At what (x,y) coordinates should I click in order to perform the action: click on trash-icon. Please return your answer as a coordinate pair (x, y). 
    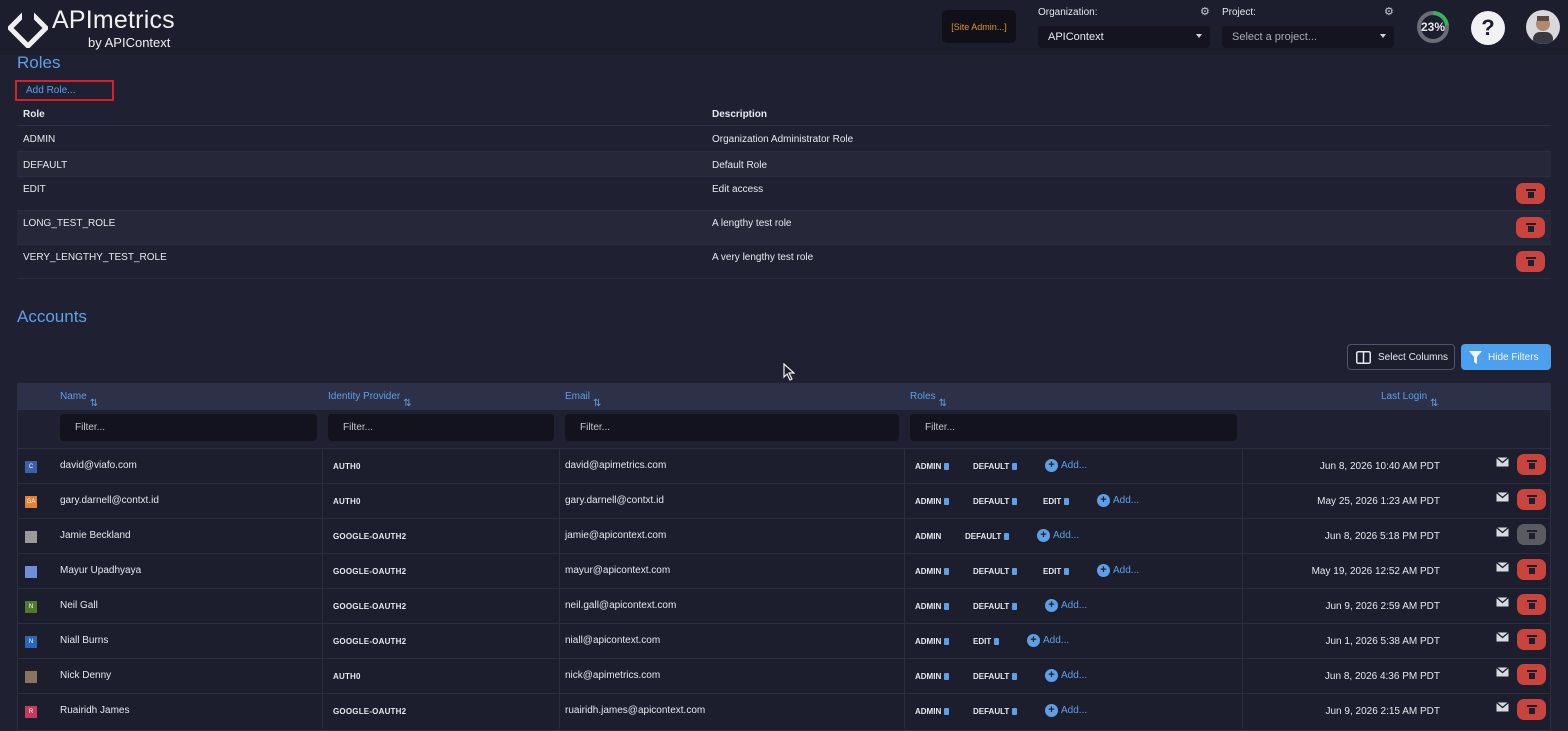
    Looking at the image, I should click on (1531, 499).